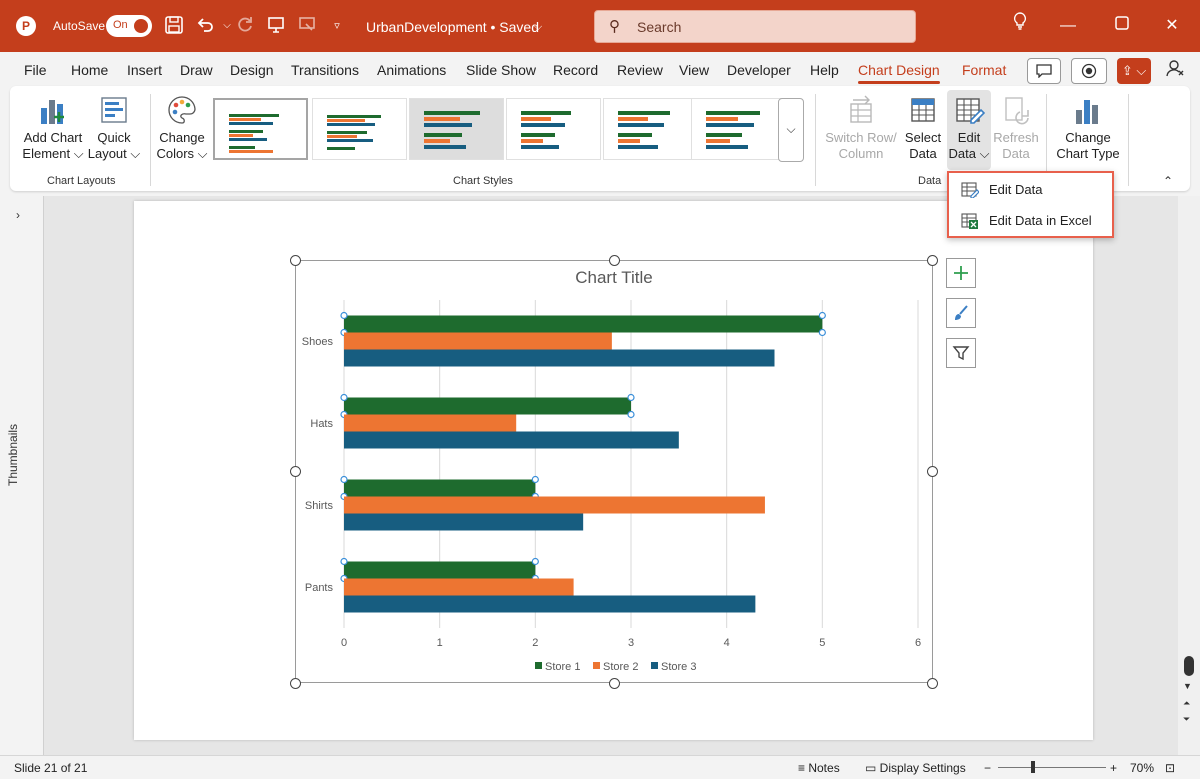 The width and height of the screenshot is (1200, 779). I want to click on chart-styles-group-label: Chart Styles, so click(483, 181).